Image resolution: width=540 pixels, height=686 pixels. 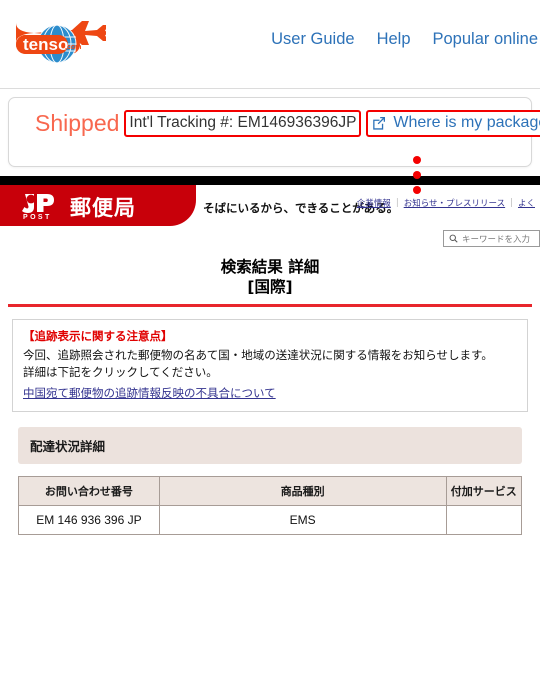 I want to click on cell-tracking-number: EM 146 936 396 JP, so click(x=89, y=520).